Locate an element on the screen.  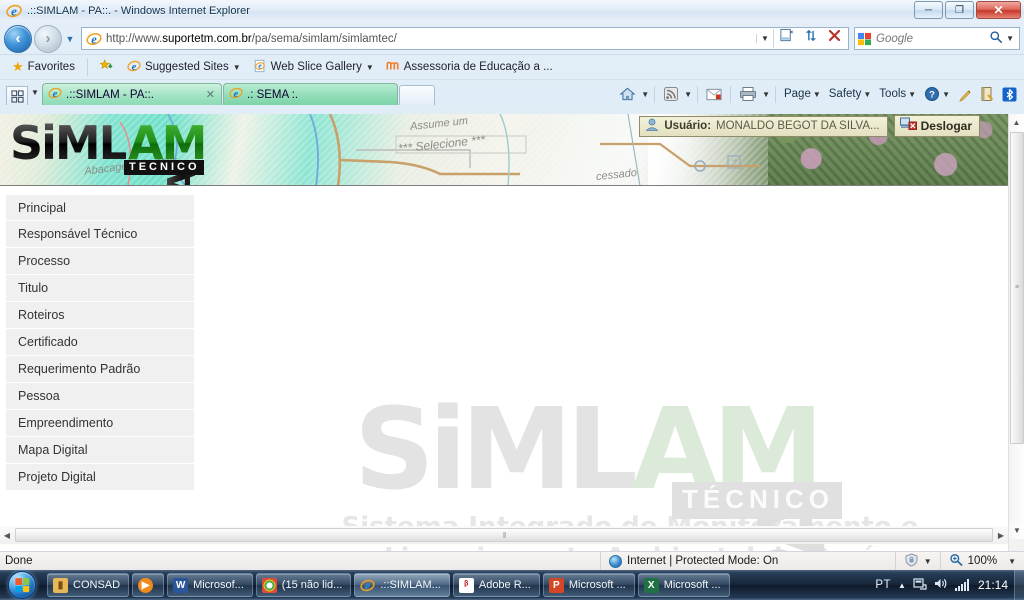
new-tab-button is located at coordinates (417, 95).